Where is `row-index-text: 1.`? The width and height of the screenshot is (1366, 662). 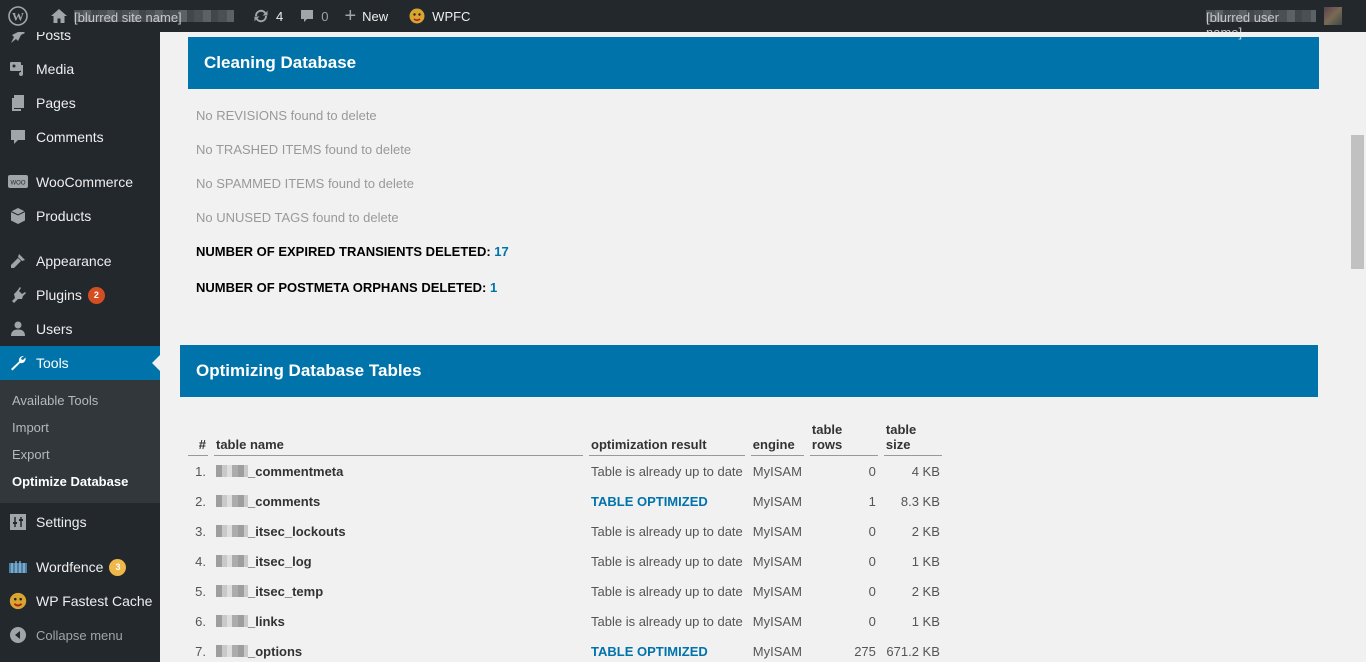
row-index-text: 1. is located at coordinates (200, 471).